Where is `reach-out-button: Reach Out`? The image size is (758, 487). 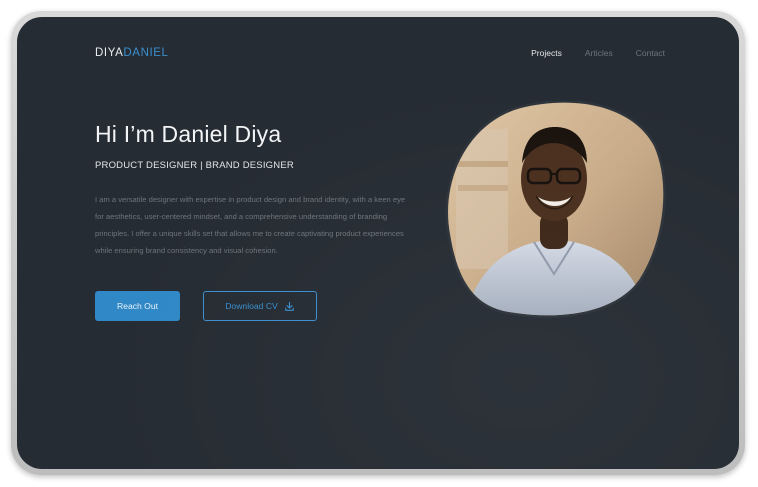 reach-out-button: Reach Out is located at coordinates (137, 306).